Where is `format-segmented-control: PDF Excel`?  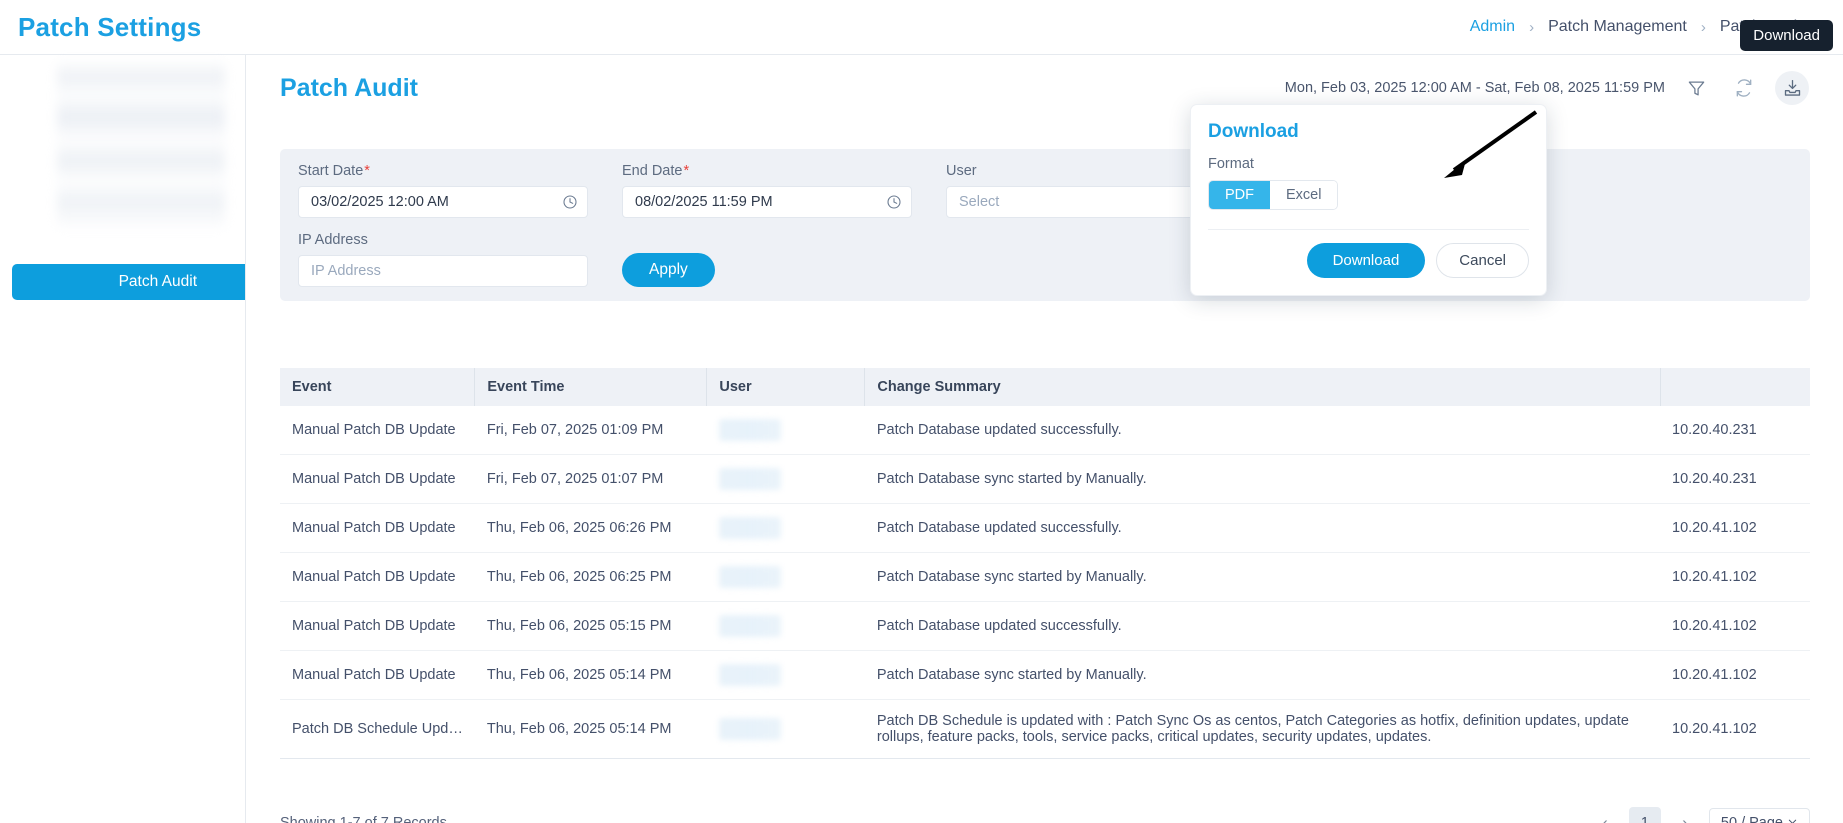
format-segmented-control: PDF Excel is located at coordinates (1273, 195).